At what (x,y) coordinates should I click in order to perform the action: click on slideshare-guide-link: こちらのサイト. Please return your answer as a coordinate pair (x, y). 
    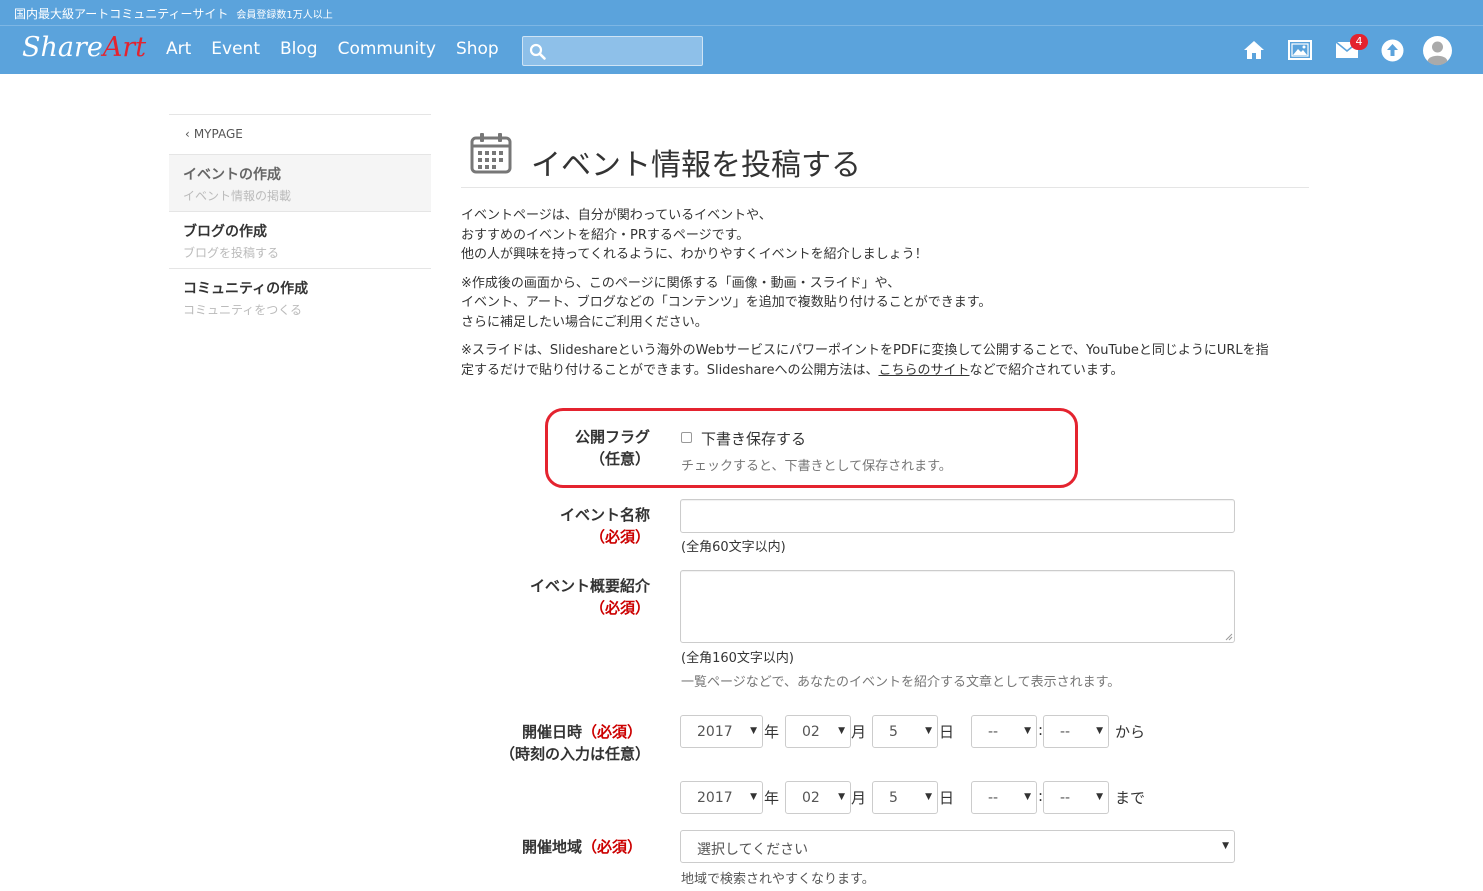
    Looking at the image, I should click on (923, 370).